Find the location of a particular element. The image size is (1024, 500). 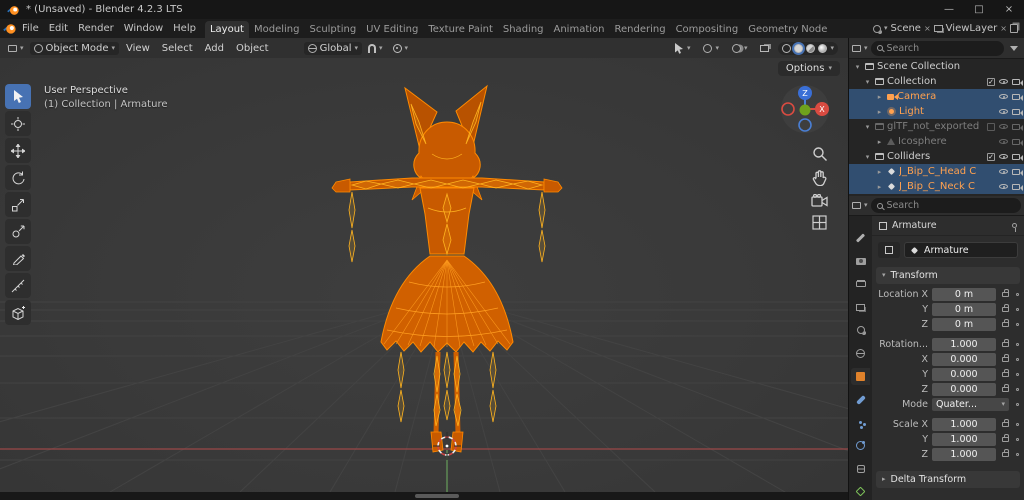

tab-layout: Layout is located at coordinates (226, 29).